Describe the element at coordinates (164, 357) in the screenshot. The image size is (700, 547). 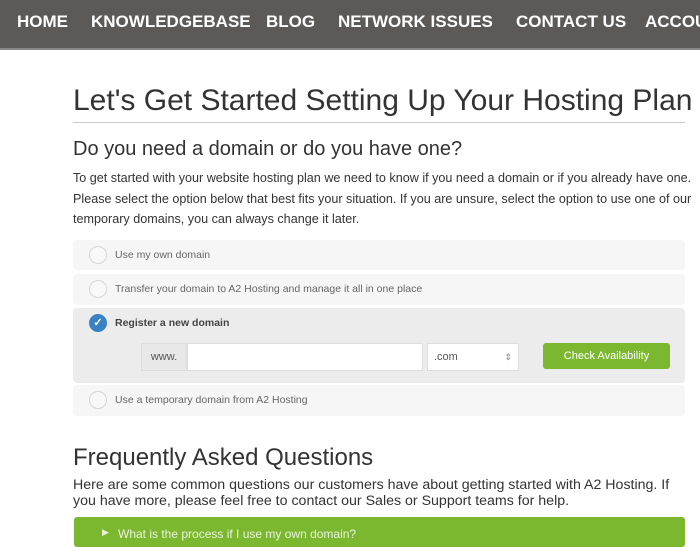
I see `www-prefix: www.` at that location.